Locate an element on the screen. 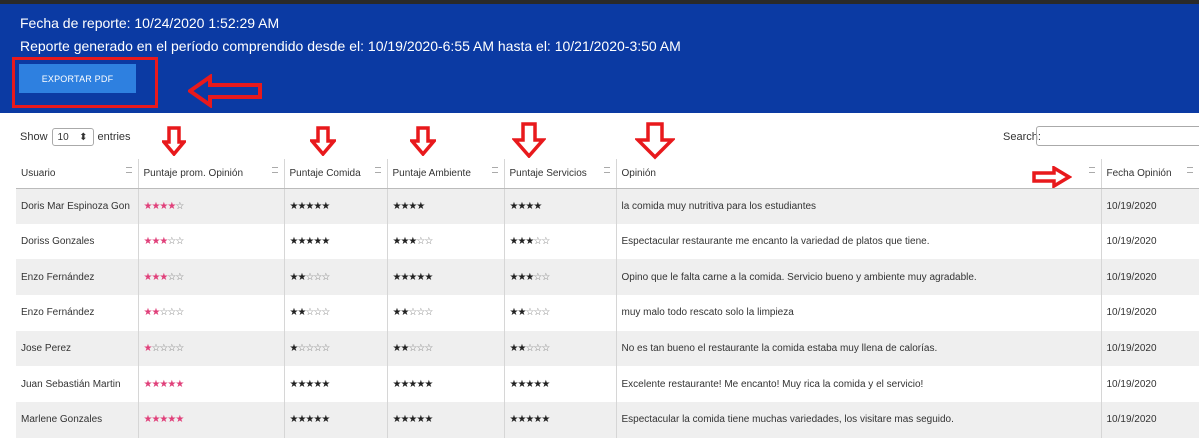 The height and width of the screenshot is (438, 1199). cell-puntaje-ambiente: ★★☆☆☆ is located at coordinates (446, 313).